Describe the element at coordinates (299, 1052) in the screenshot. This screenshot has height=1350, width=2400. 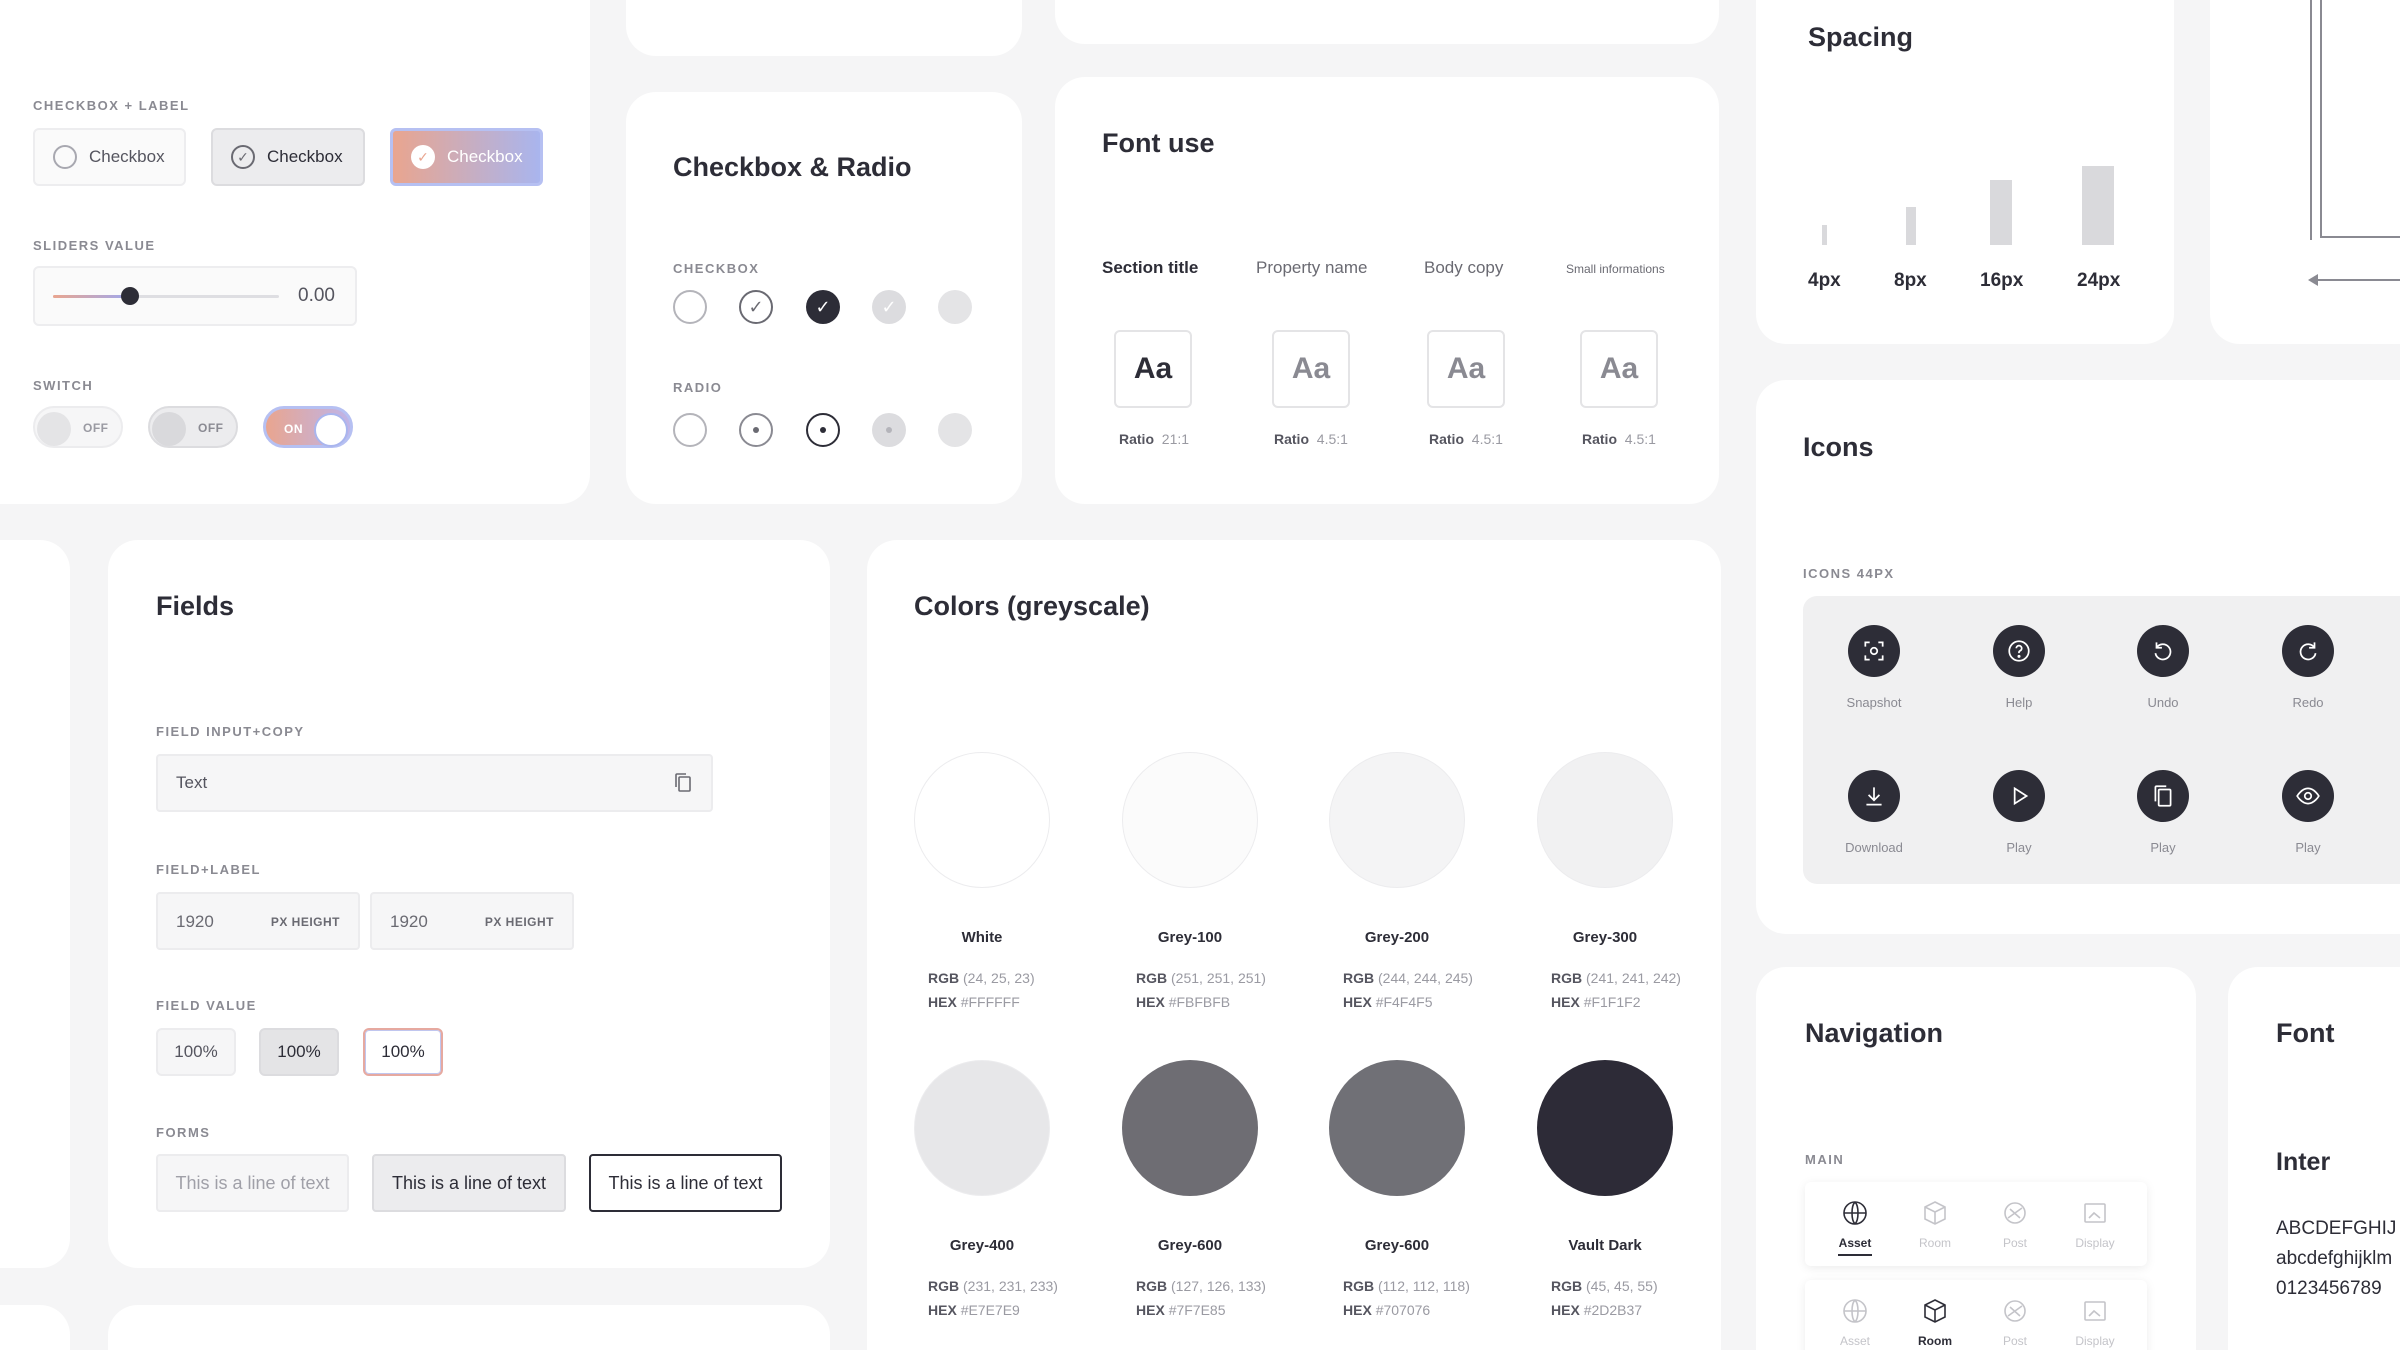
I see `value-field-hover: 100%` at that location.